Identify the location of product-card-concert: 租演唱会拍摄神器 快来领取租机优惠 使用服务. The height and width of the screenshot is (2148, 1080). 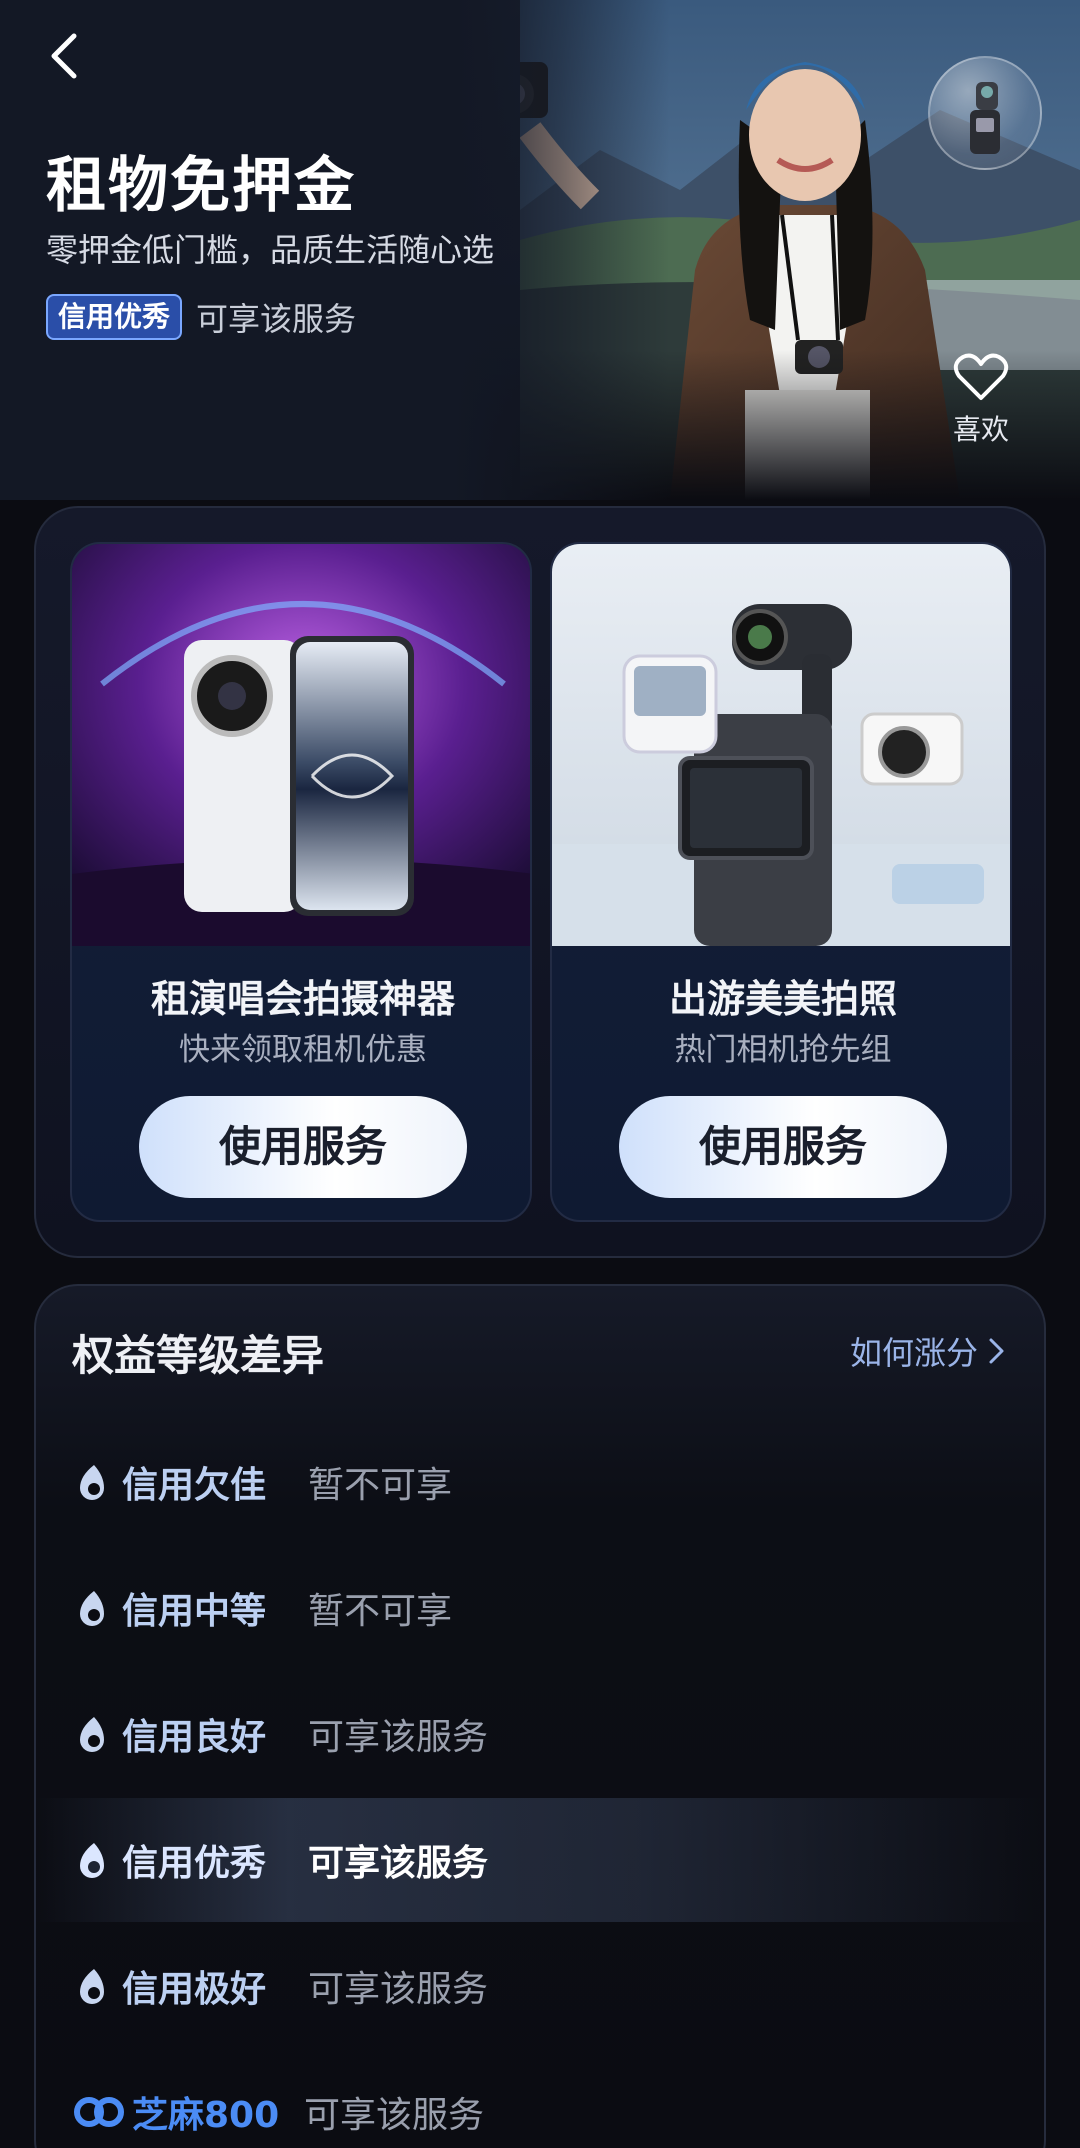
(301, 882).